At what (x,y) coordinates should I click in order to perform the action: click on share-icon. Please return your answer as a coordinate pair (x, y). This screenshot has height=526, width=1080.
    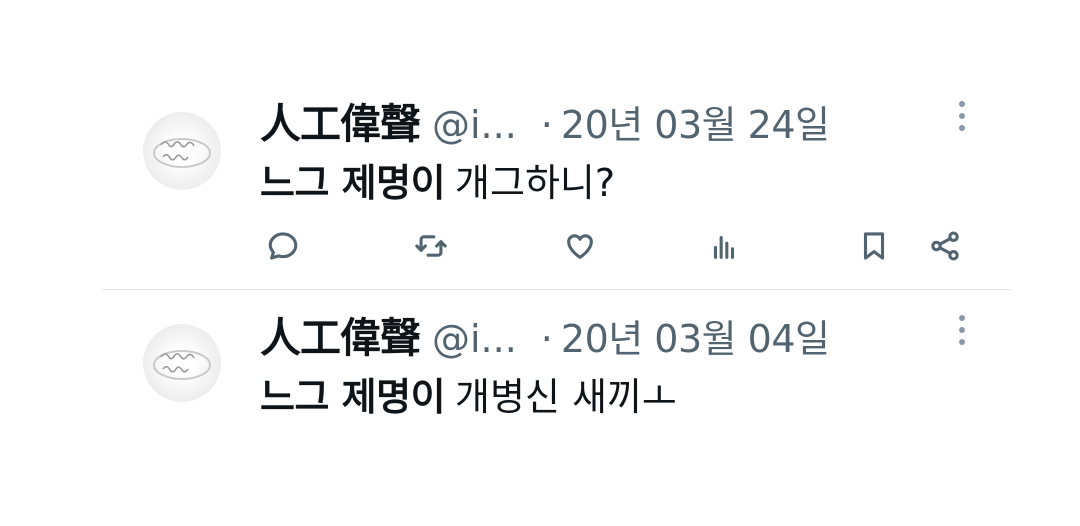
    Looking at the image, I should click on (945, 246).